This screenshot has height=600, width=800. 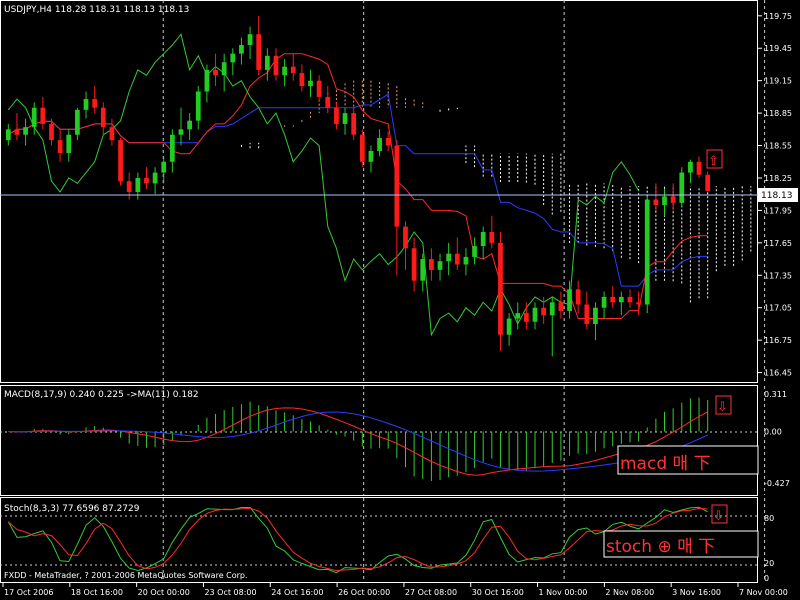 What do you see at coordinates (775, 394) in the screenshot?
I see `macd-tick-label: 0.311` at bounding box center [775, 394].